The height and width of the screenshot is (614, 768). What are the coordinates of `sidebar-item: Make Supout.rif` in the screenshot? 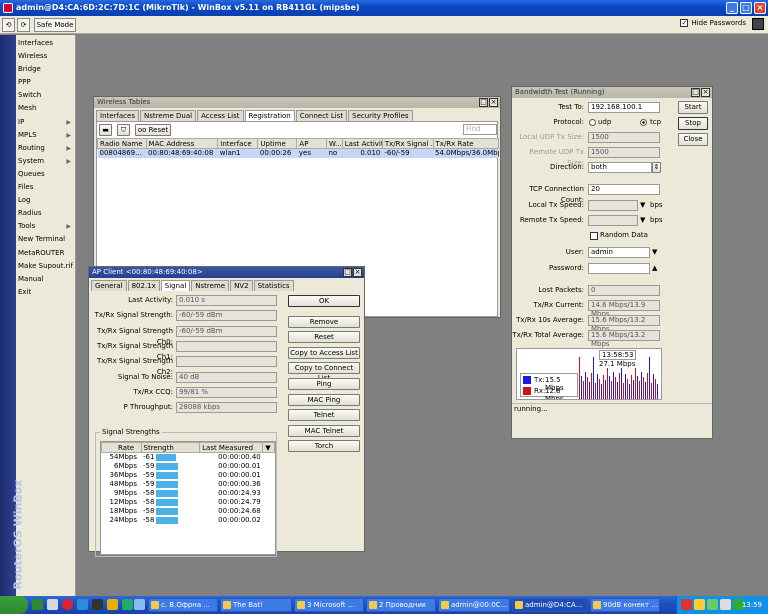 It's located at (46, 266).